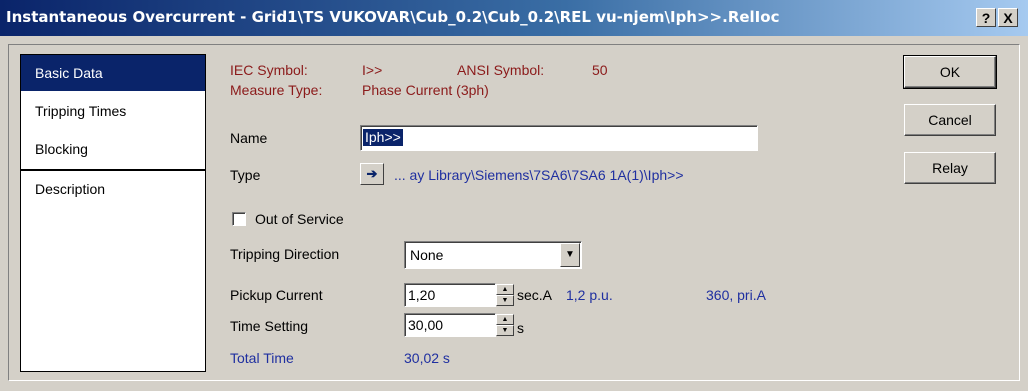 Image resolution: width=1028 pixels, height=391 pixels. I want to click on out-of-service-checkbox, so click(239, 219).